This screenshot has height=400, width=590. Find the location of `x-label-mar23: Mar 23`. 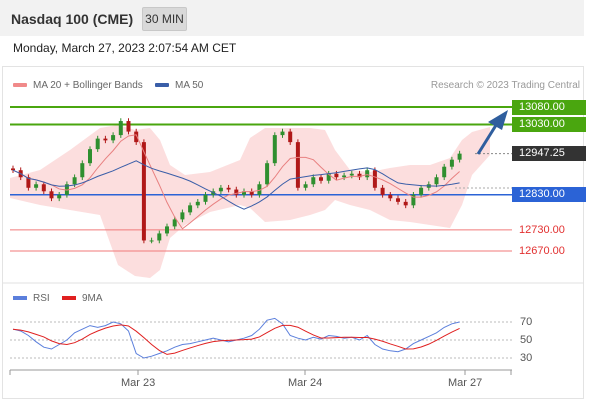

x-label-mar23: Mar 23 is located at coordinates (138, 383).